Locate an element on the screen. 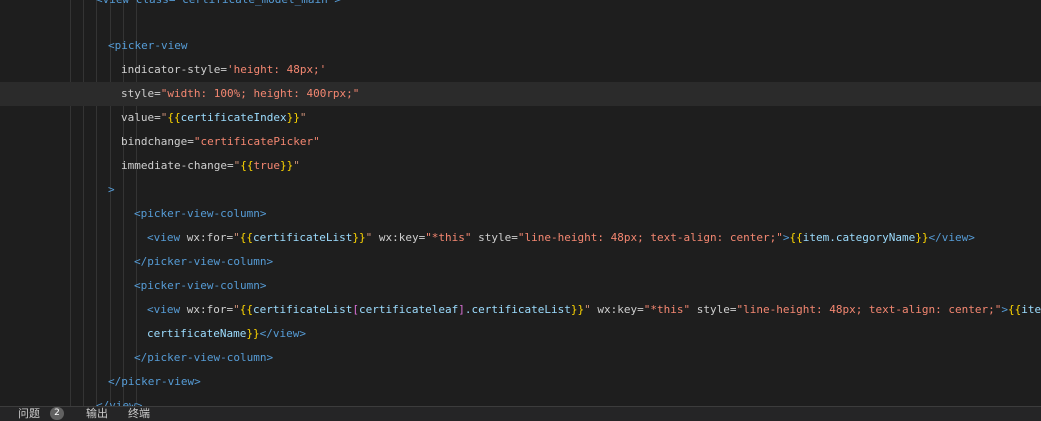 The image size is (1041, 421). code-line: <view class="certificate_model_main"> is located at coordinates (520, 6).